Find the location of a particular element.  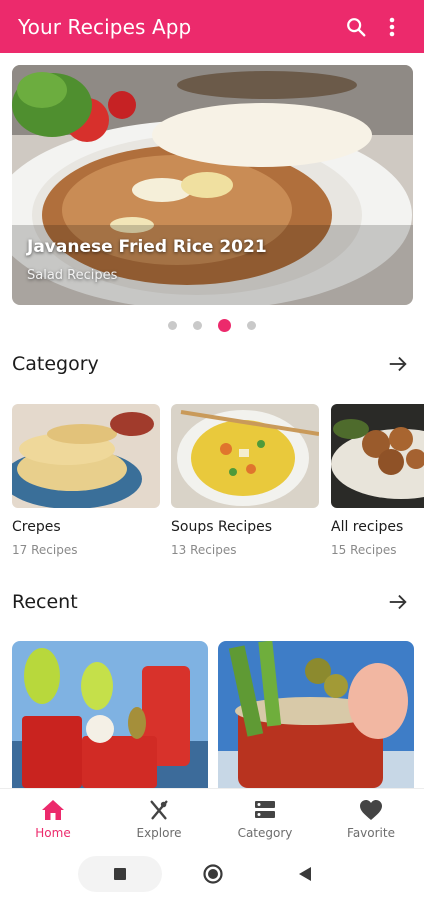

recent-apps-button is located at coordinates (120, 874).